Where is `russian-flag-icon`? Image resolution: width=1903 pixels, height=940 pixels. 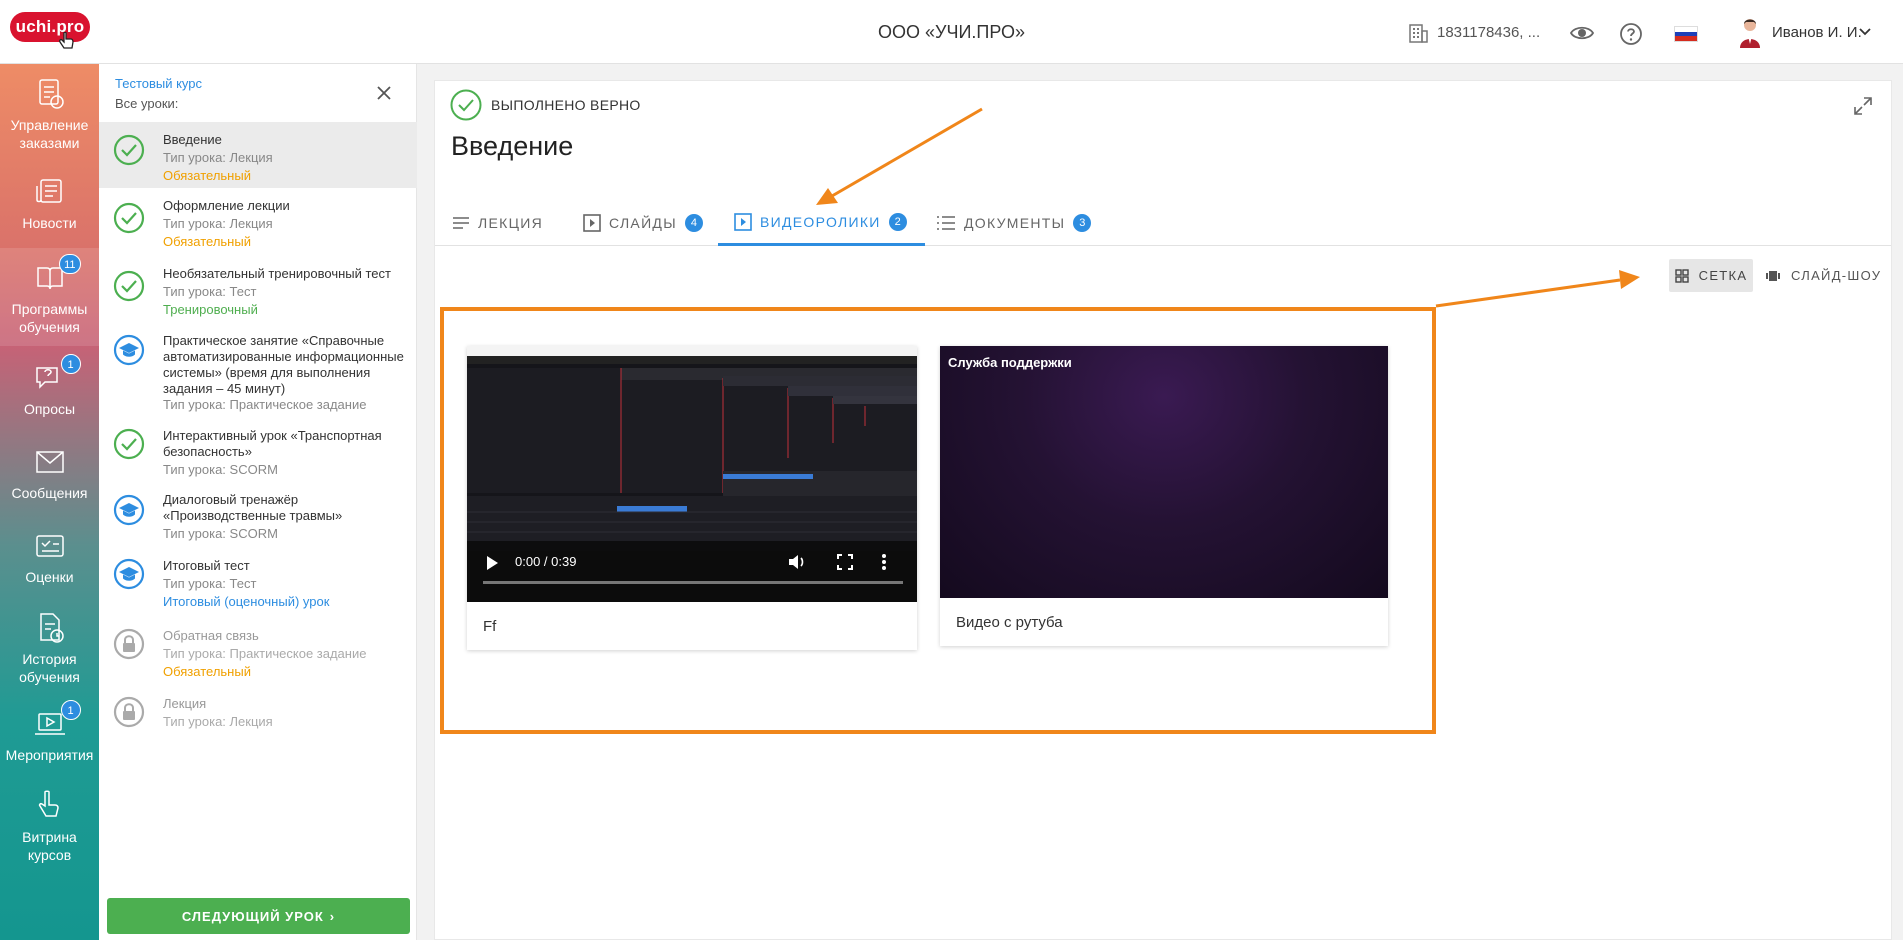
russian-flag-icon is located at coordinates (1686, 34).